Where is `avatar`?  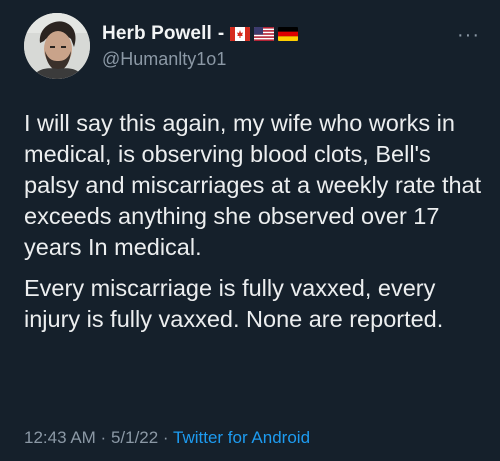 avatar is located at coordinates (57, 46).